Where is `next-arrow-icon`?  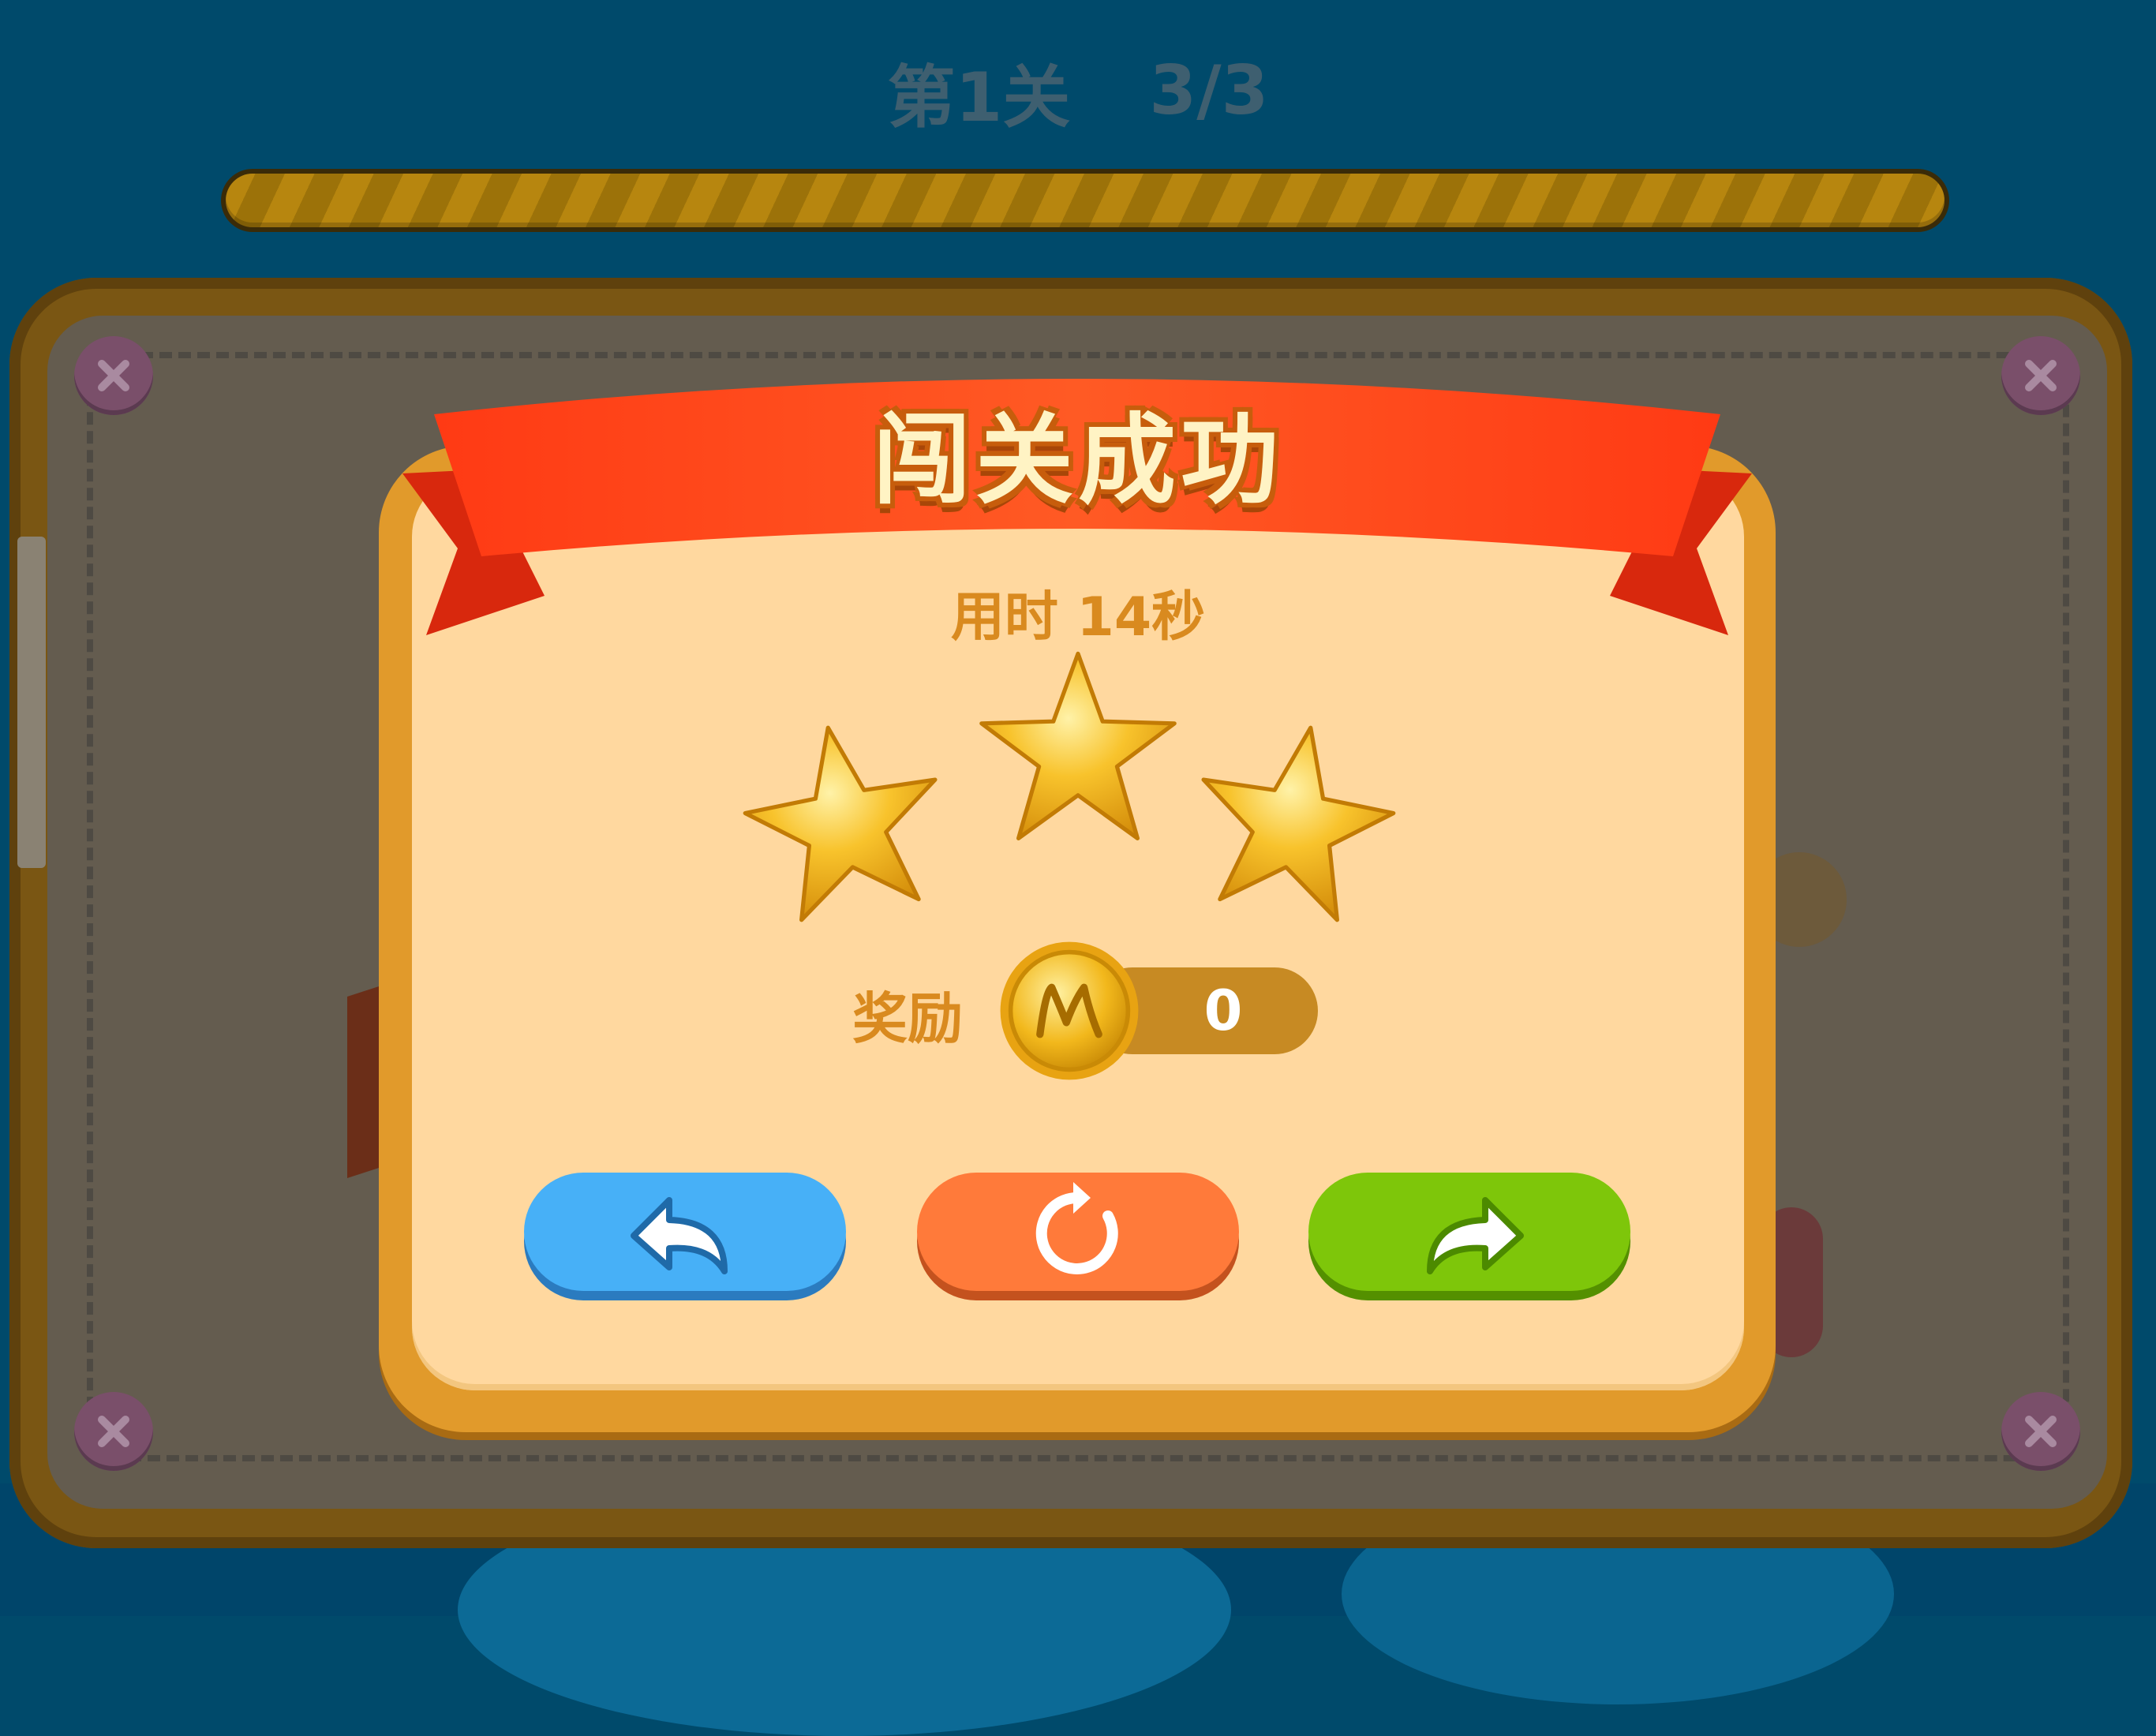
next-arrow-icon is located at coordinates (1475, 1235).